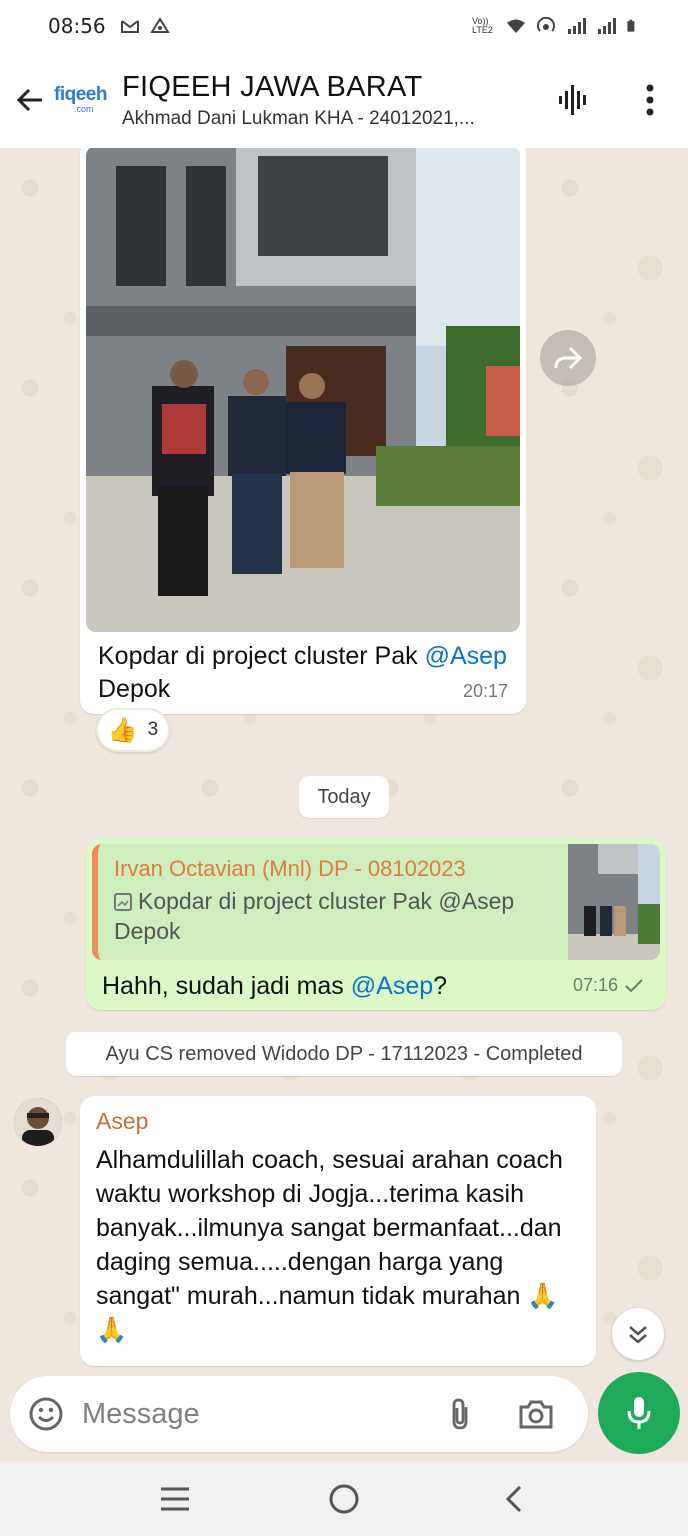 Image resolution: width=688 pixels, height=1536 pixels. What do you see at coordinates (595, 985) in the screenshot?
I see `message-time: 07:16` at bounding box center [595, 985].